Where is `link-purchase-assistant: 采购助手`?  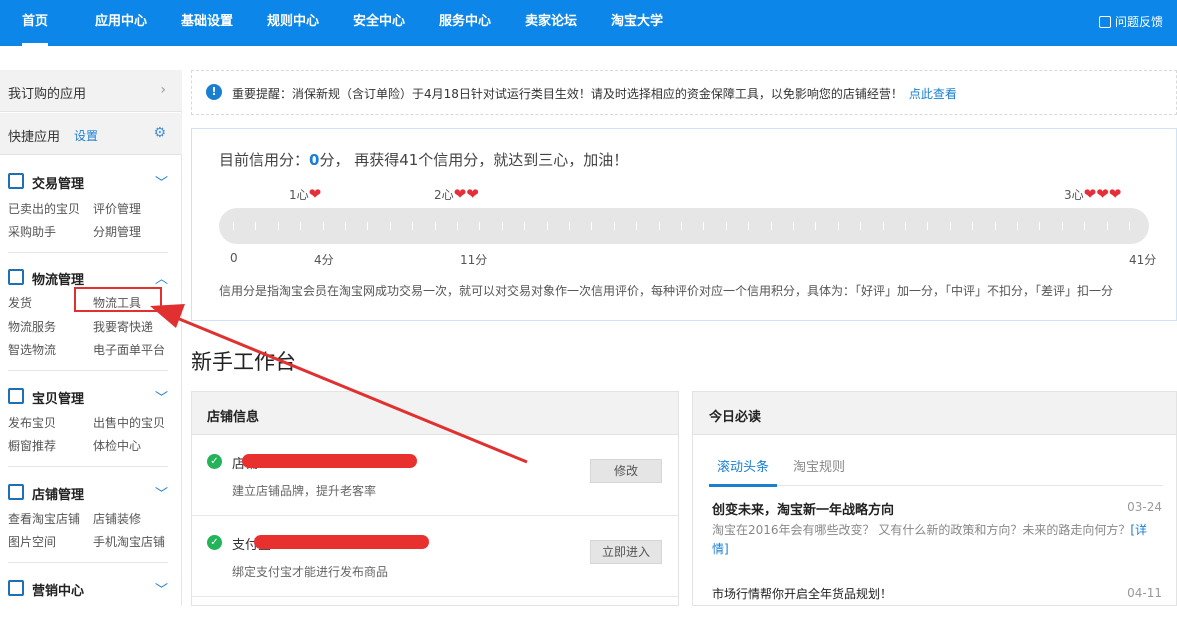
link-purchase-assistant: 采购助手 is located at coordinates (32, 231).